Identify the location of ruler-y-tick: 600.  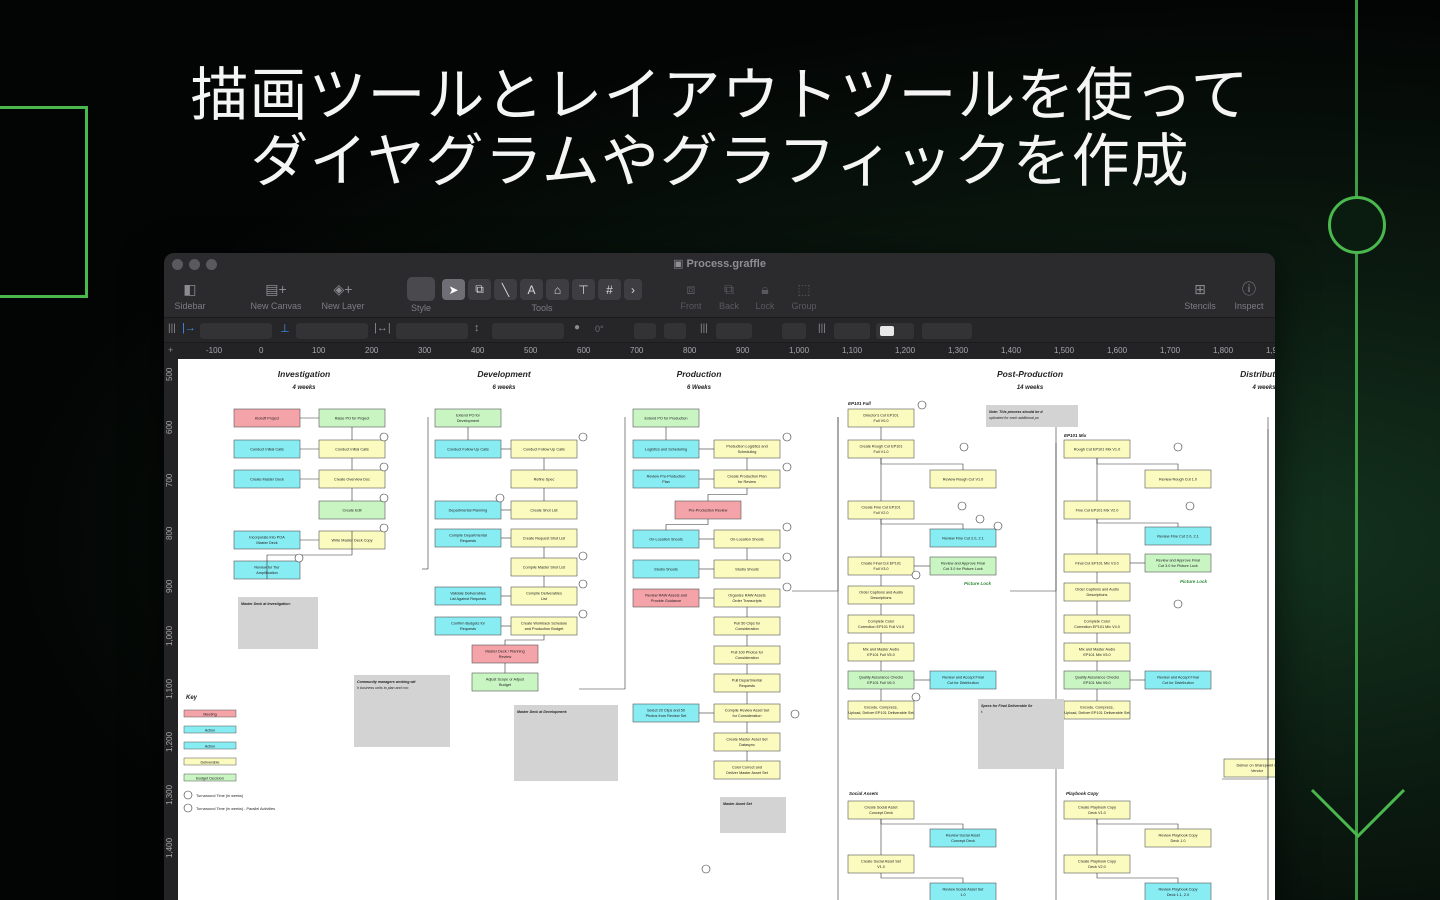
(169, 427).